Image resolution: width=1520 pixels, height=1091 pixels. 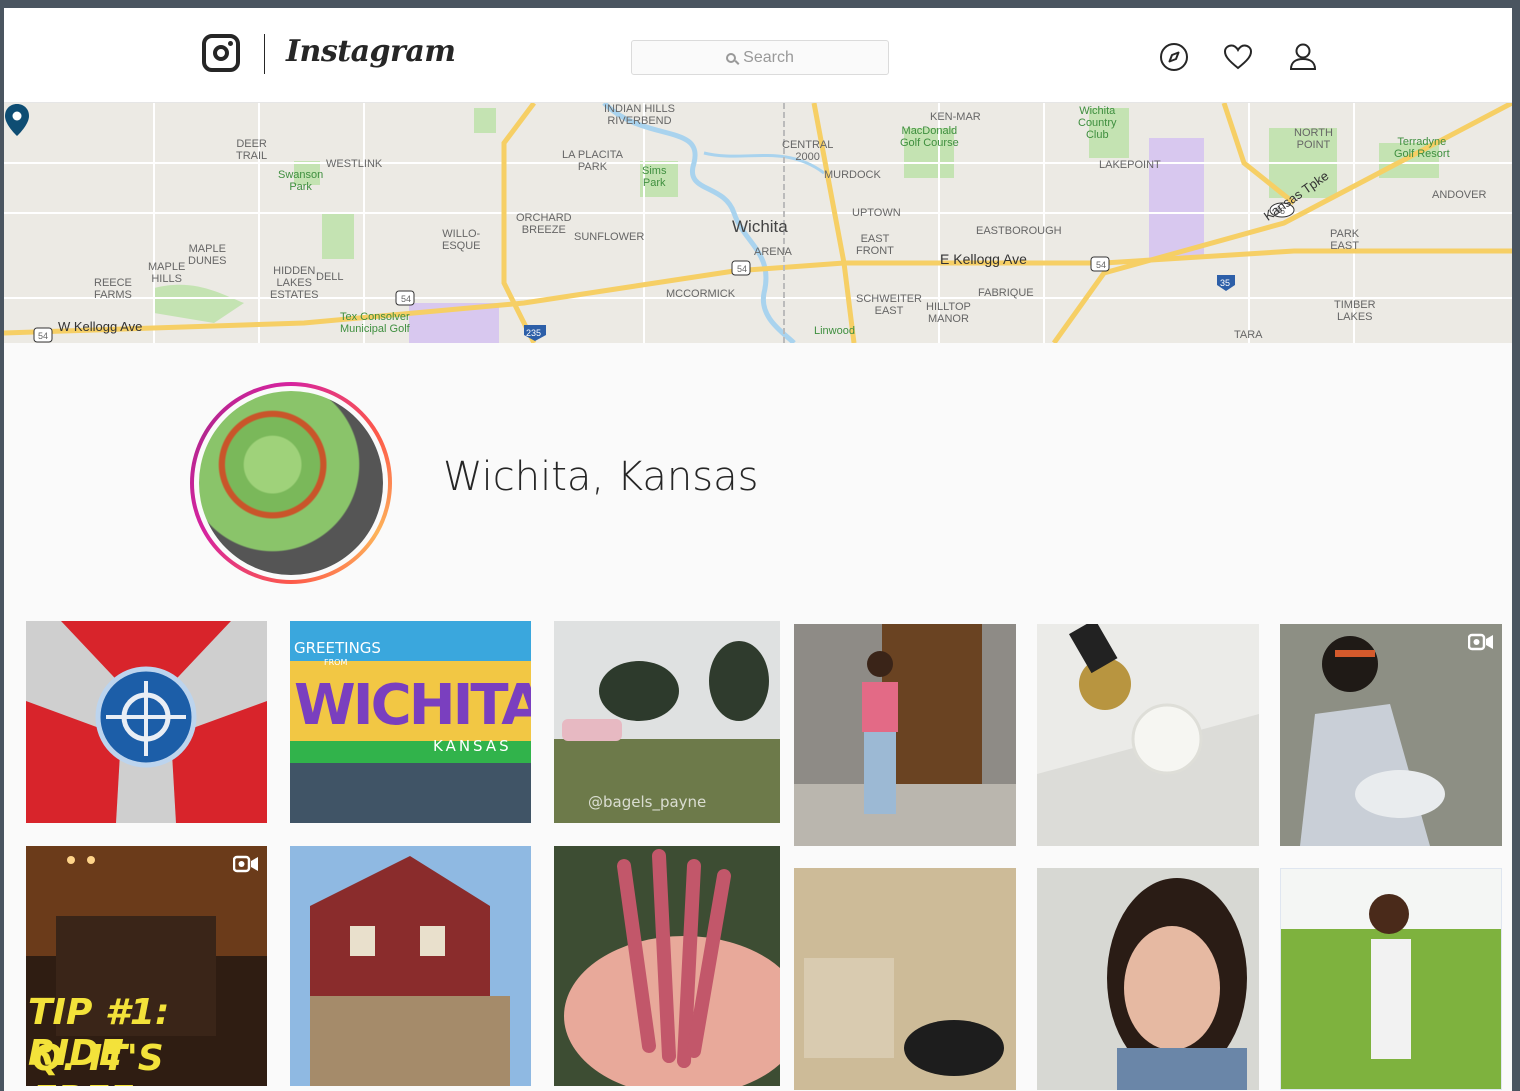 I want to click on explore-compass-icon, so click(x=1174, y=57).